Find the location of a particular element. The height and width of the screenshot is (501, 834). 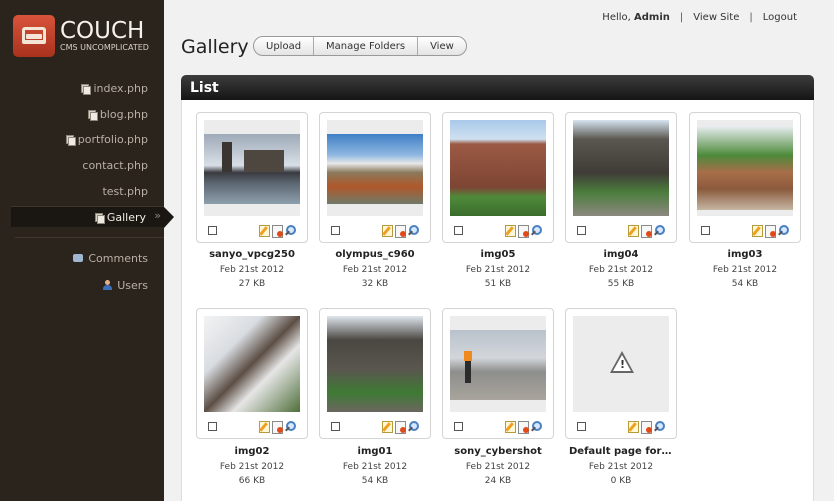

sidebar-item-index: index.php is located at coordinates (114, 88).